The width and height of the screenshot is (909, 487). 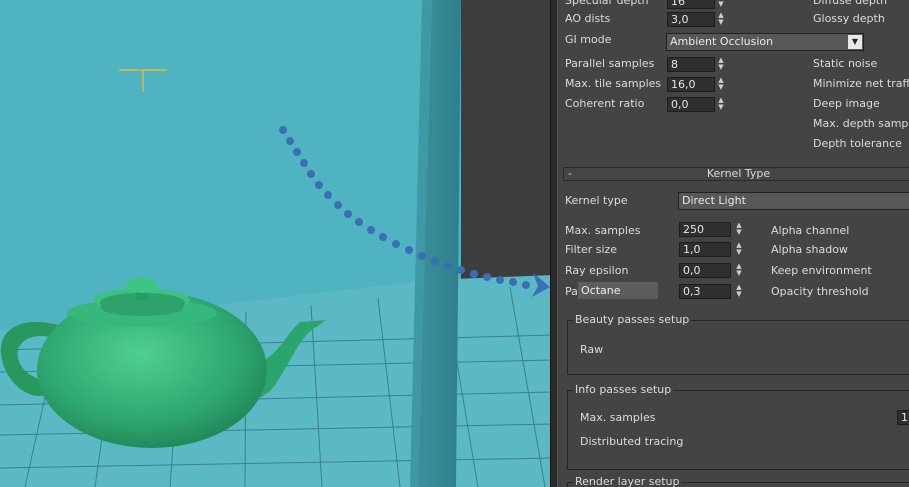 What do you see at coordinates (721, 84) in the screenshot?
I see `max-tile-samples-spinner: ▲ ▼` at bounding box center [721, 84].